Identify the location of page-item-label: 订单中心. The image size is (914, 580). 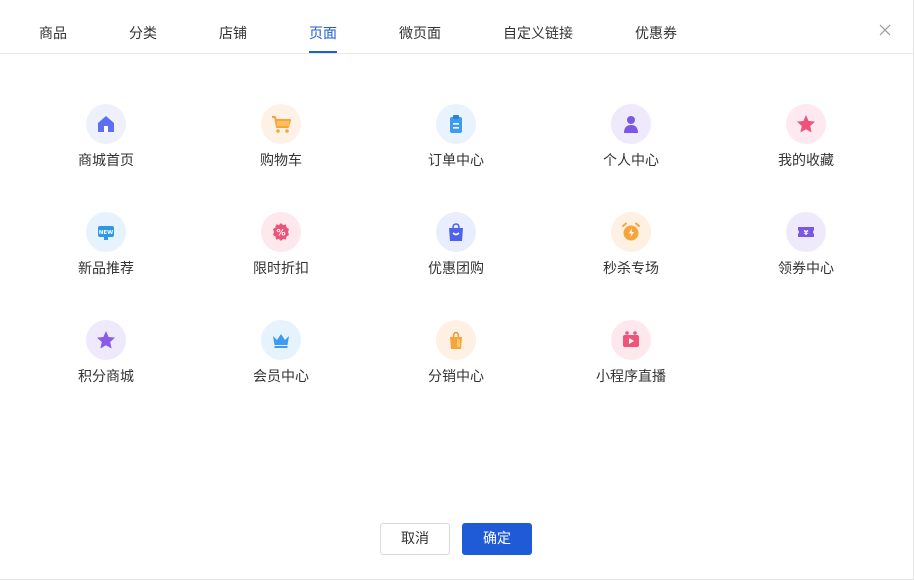
(456, 161).